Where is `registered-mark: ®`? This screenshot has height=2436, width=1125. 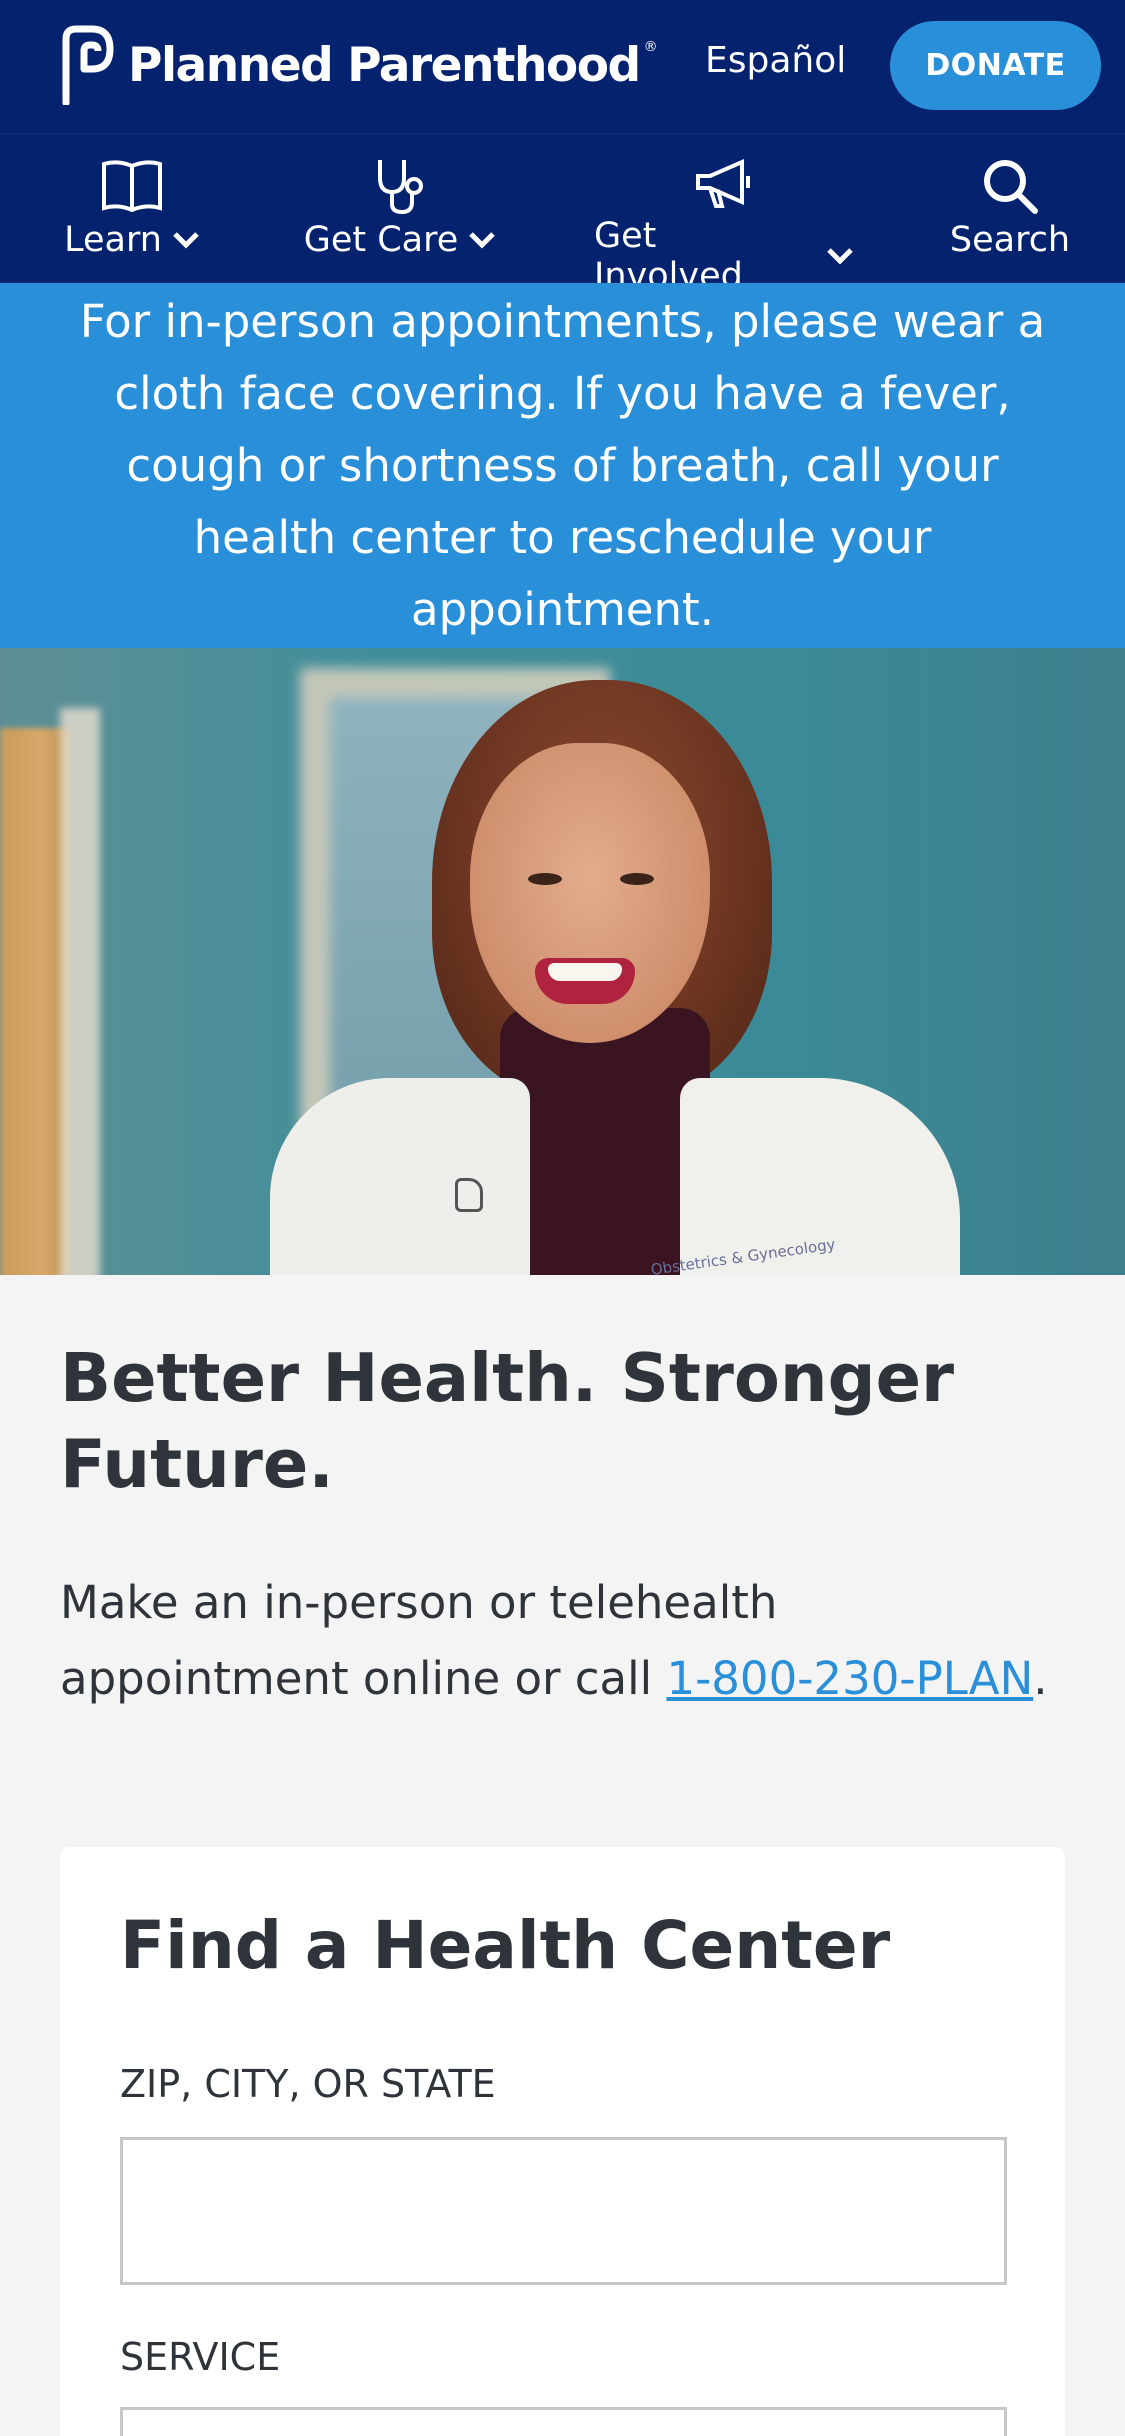
registered-mark: ® is located at coordinates (650, 47).